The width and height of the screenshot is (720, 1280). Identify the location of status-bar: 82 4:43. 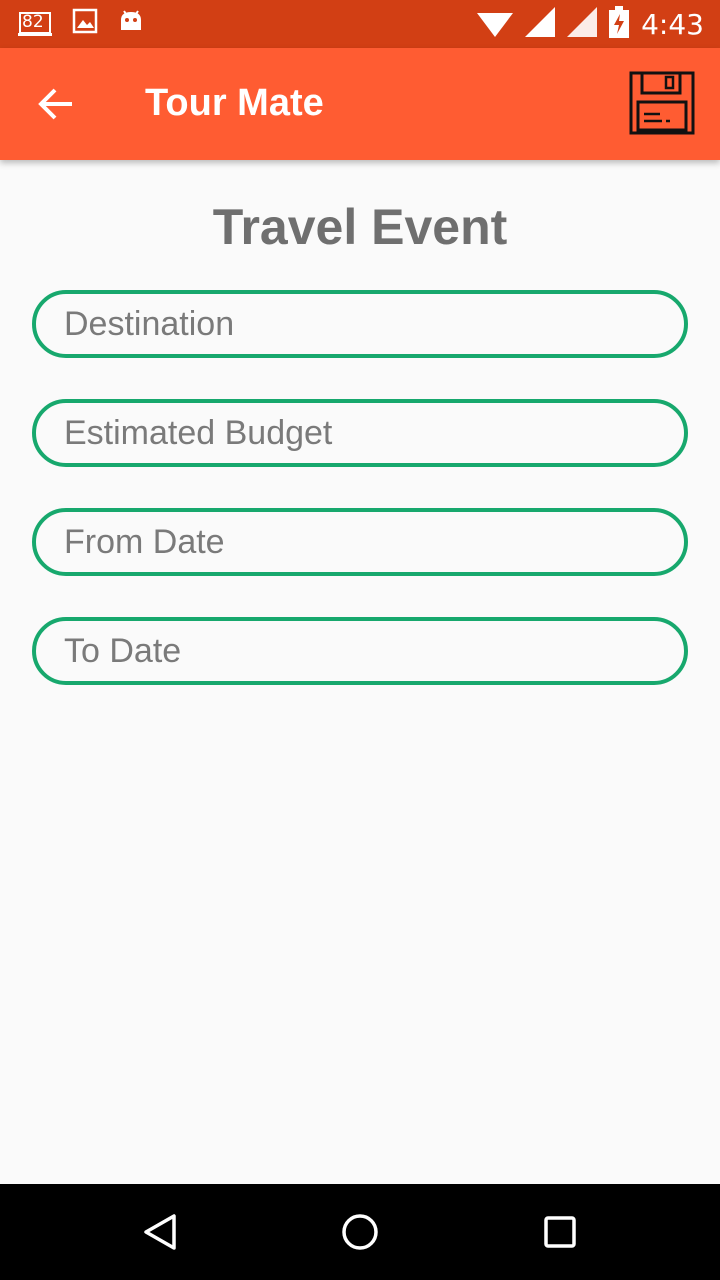
(360, 24).